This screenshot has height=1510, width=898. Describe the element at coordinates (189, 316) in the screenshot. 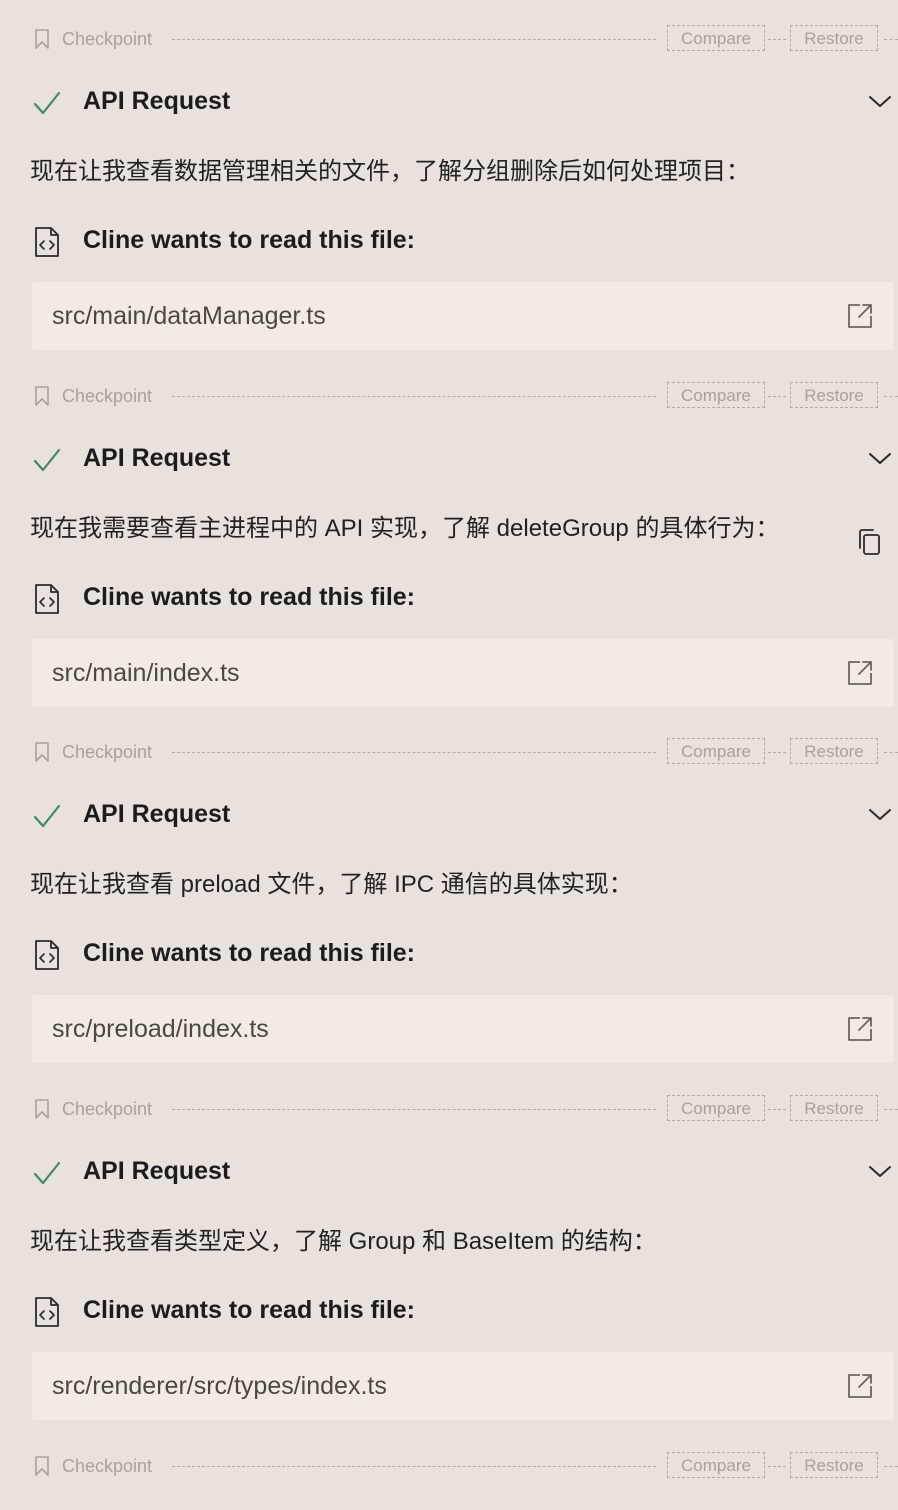

I see `file-path: src/main/dataManager.ts` at that location.